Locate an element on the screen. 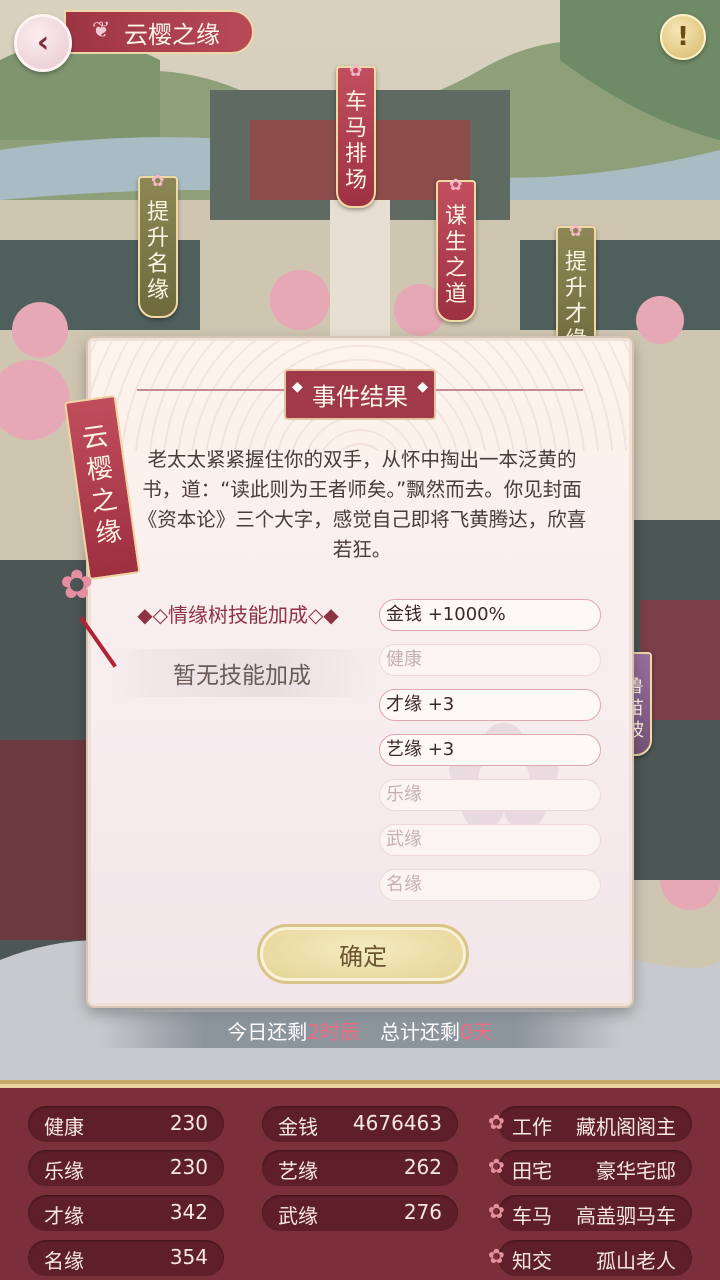  stat-talent: 才缘 342 is located at coordinates (126, 1213).